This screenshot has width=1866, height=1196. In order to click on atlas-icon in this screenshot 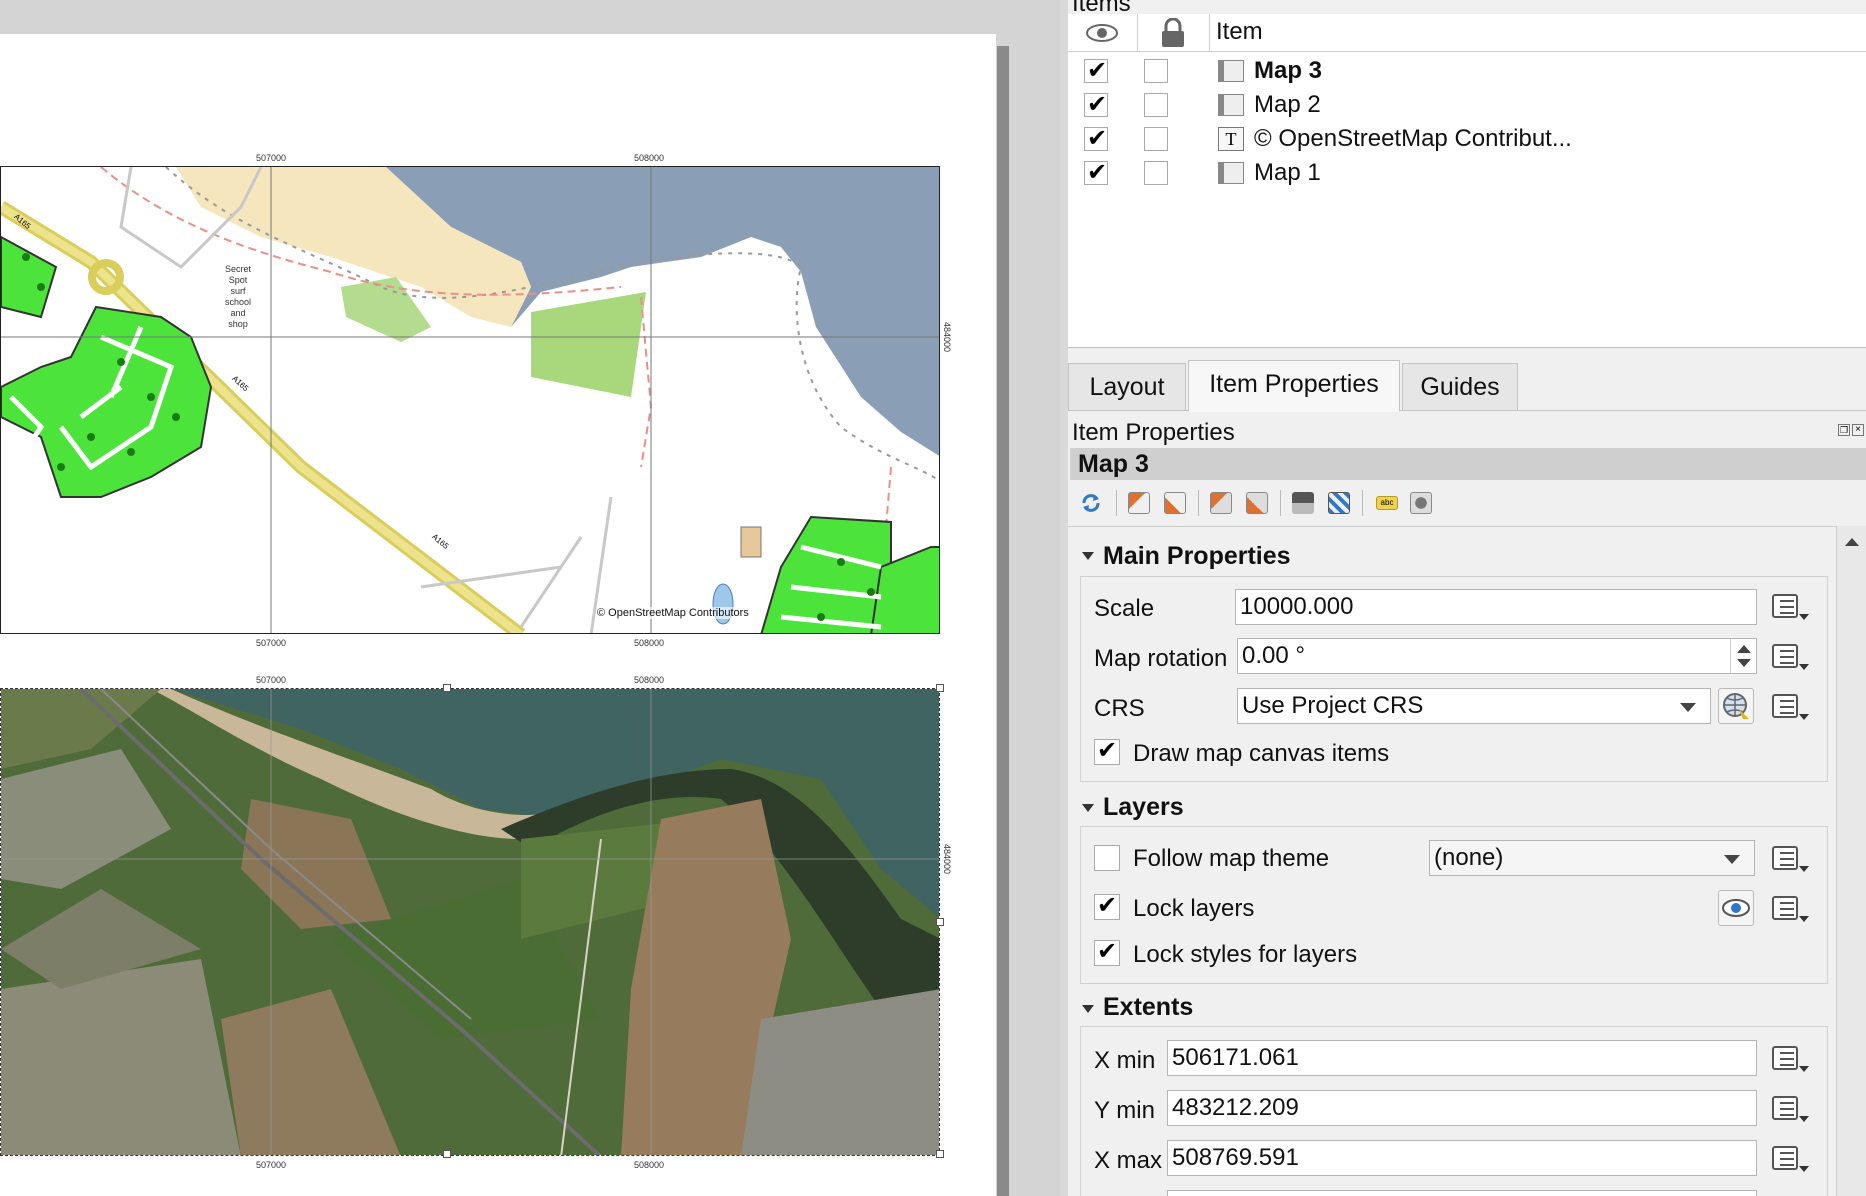, I will do `click(1339, 503)`.